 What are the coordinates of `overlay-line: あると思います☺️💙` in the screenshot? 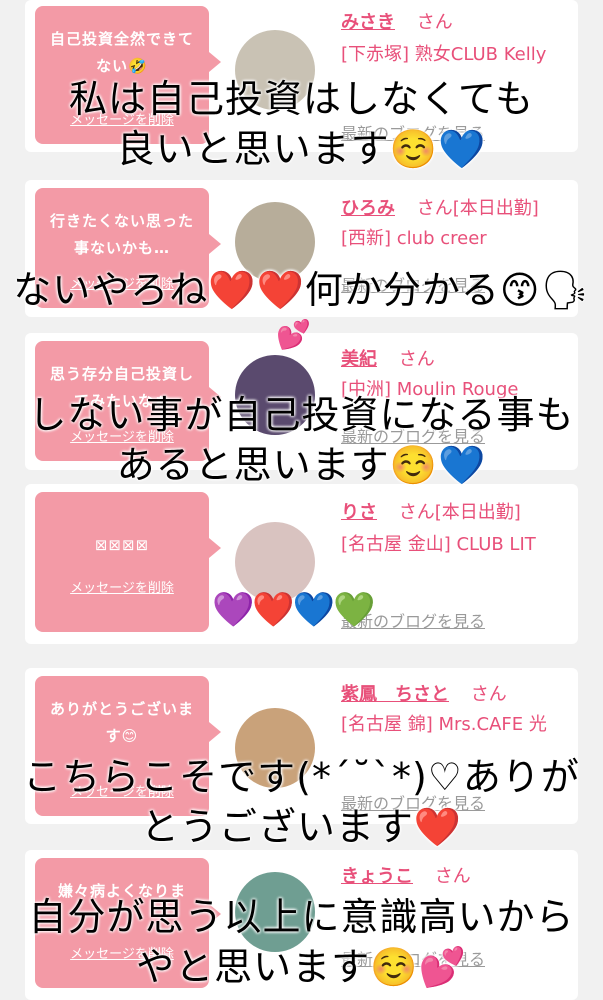 It's located at (301, 465).